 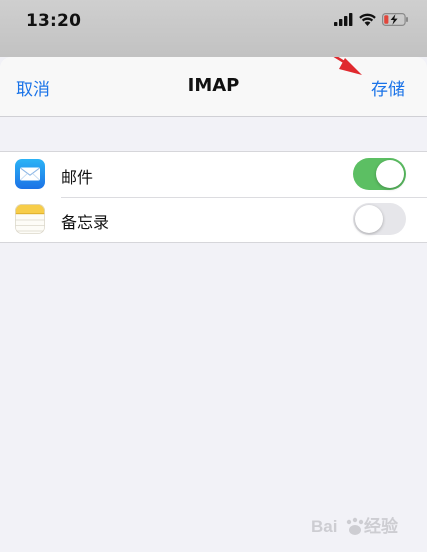 I want to click on battery-charging-icon, so click(x=395, y=19).